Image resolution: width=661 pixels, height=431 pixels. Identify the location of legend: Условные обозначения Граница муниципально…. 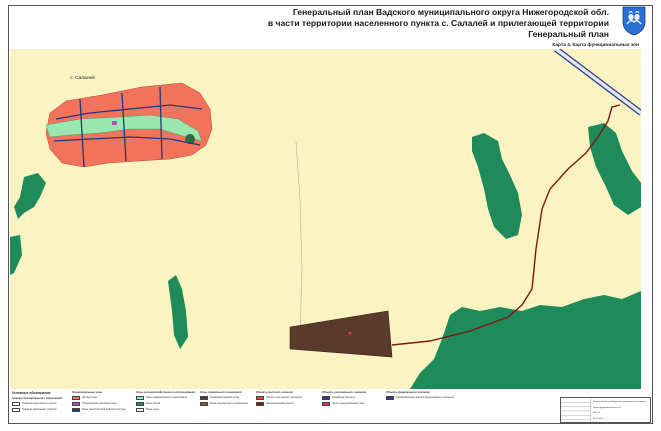
(284, 405).